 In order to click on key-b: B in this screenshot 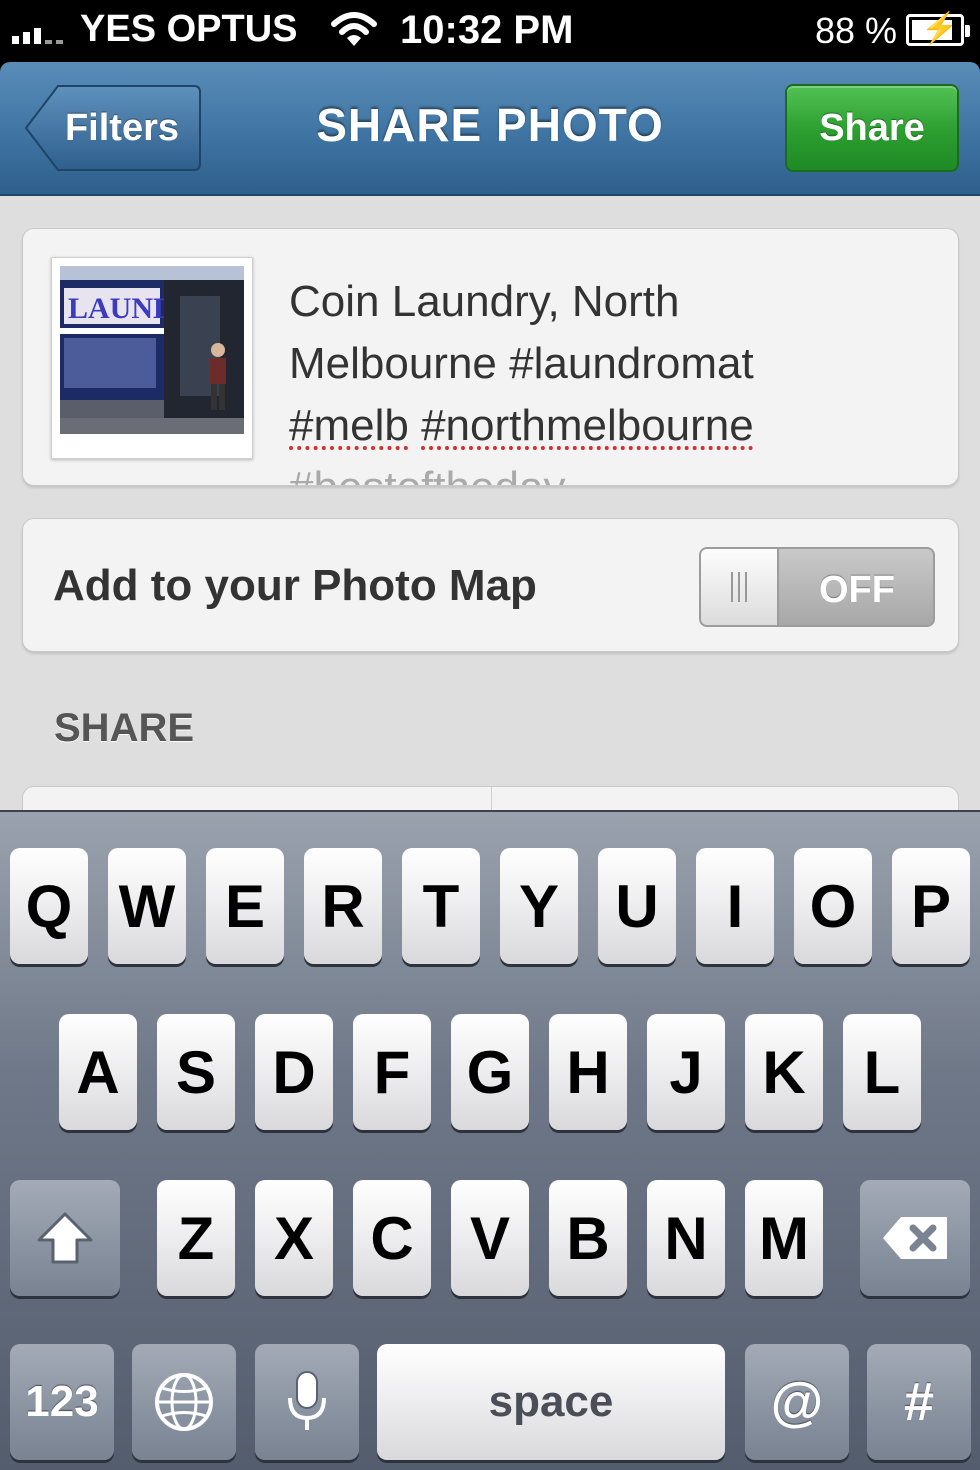, I will do `click(588, 1238)`.